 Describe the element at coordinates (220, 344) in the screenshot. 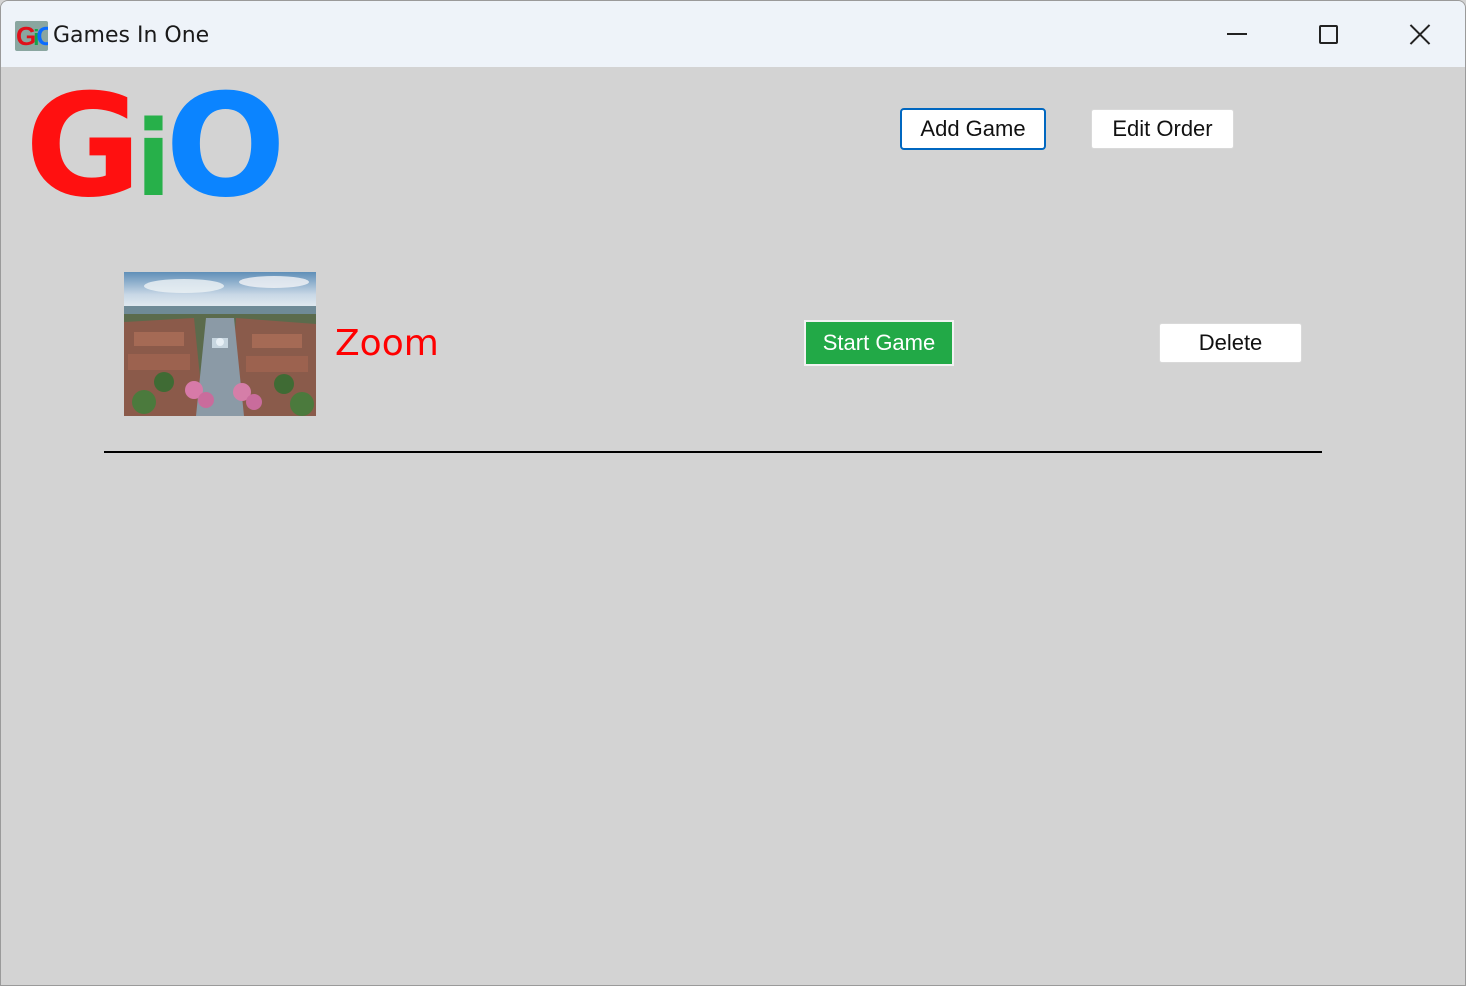

I see `game-thumbnail-image` at that location.